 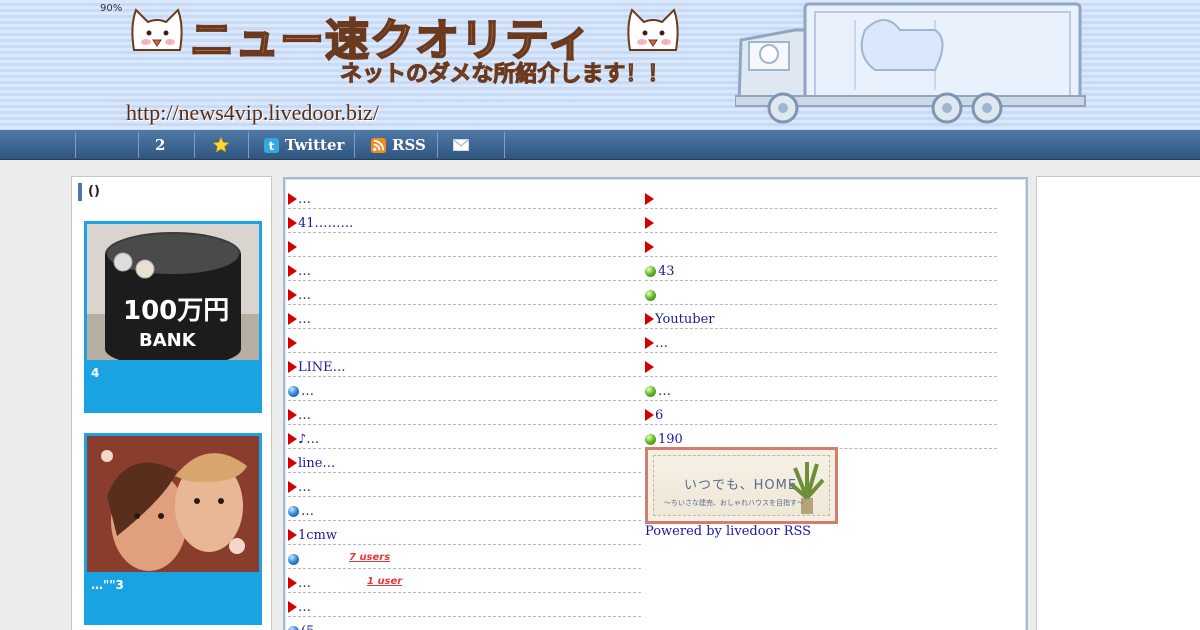 I want to click on article-link-row: Youtuber, so click(x=821, y=317).